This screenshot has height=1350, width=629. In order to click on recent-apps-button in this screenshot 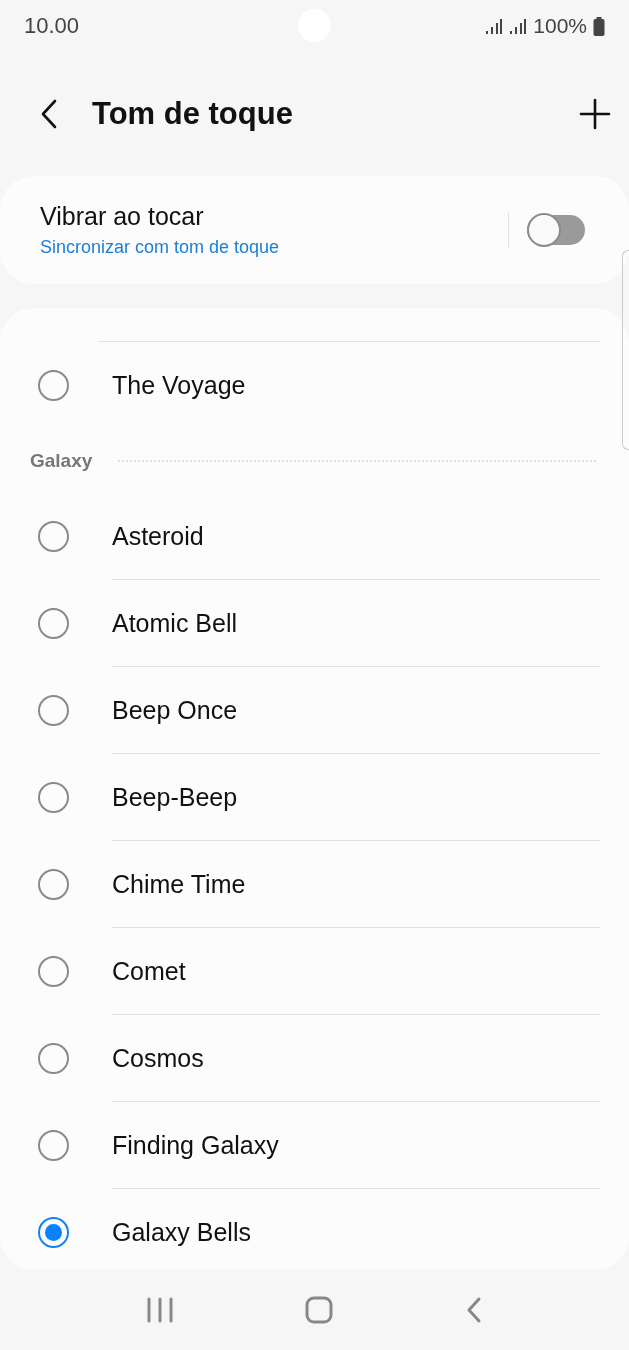, I will do `click(159, 1310)`.